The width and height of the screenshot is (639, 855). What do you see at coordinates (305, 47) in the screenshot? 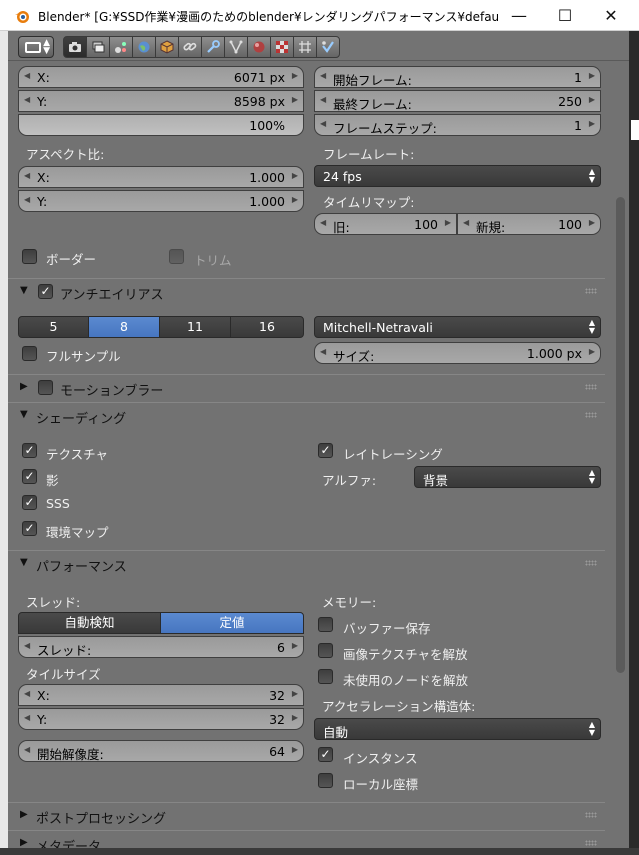
I see `tab-particles` at bounding box center [305, 47].